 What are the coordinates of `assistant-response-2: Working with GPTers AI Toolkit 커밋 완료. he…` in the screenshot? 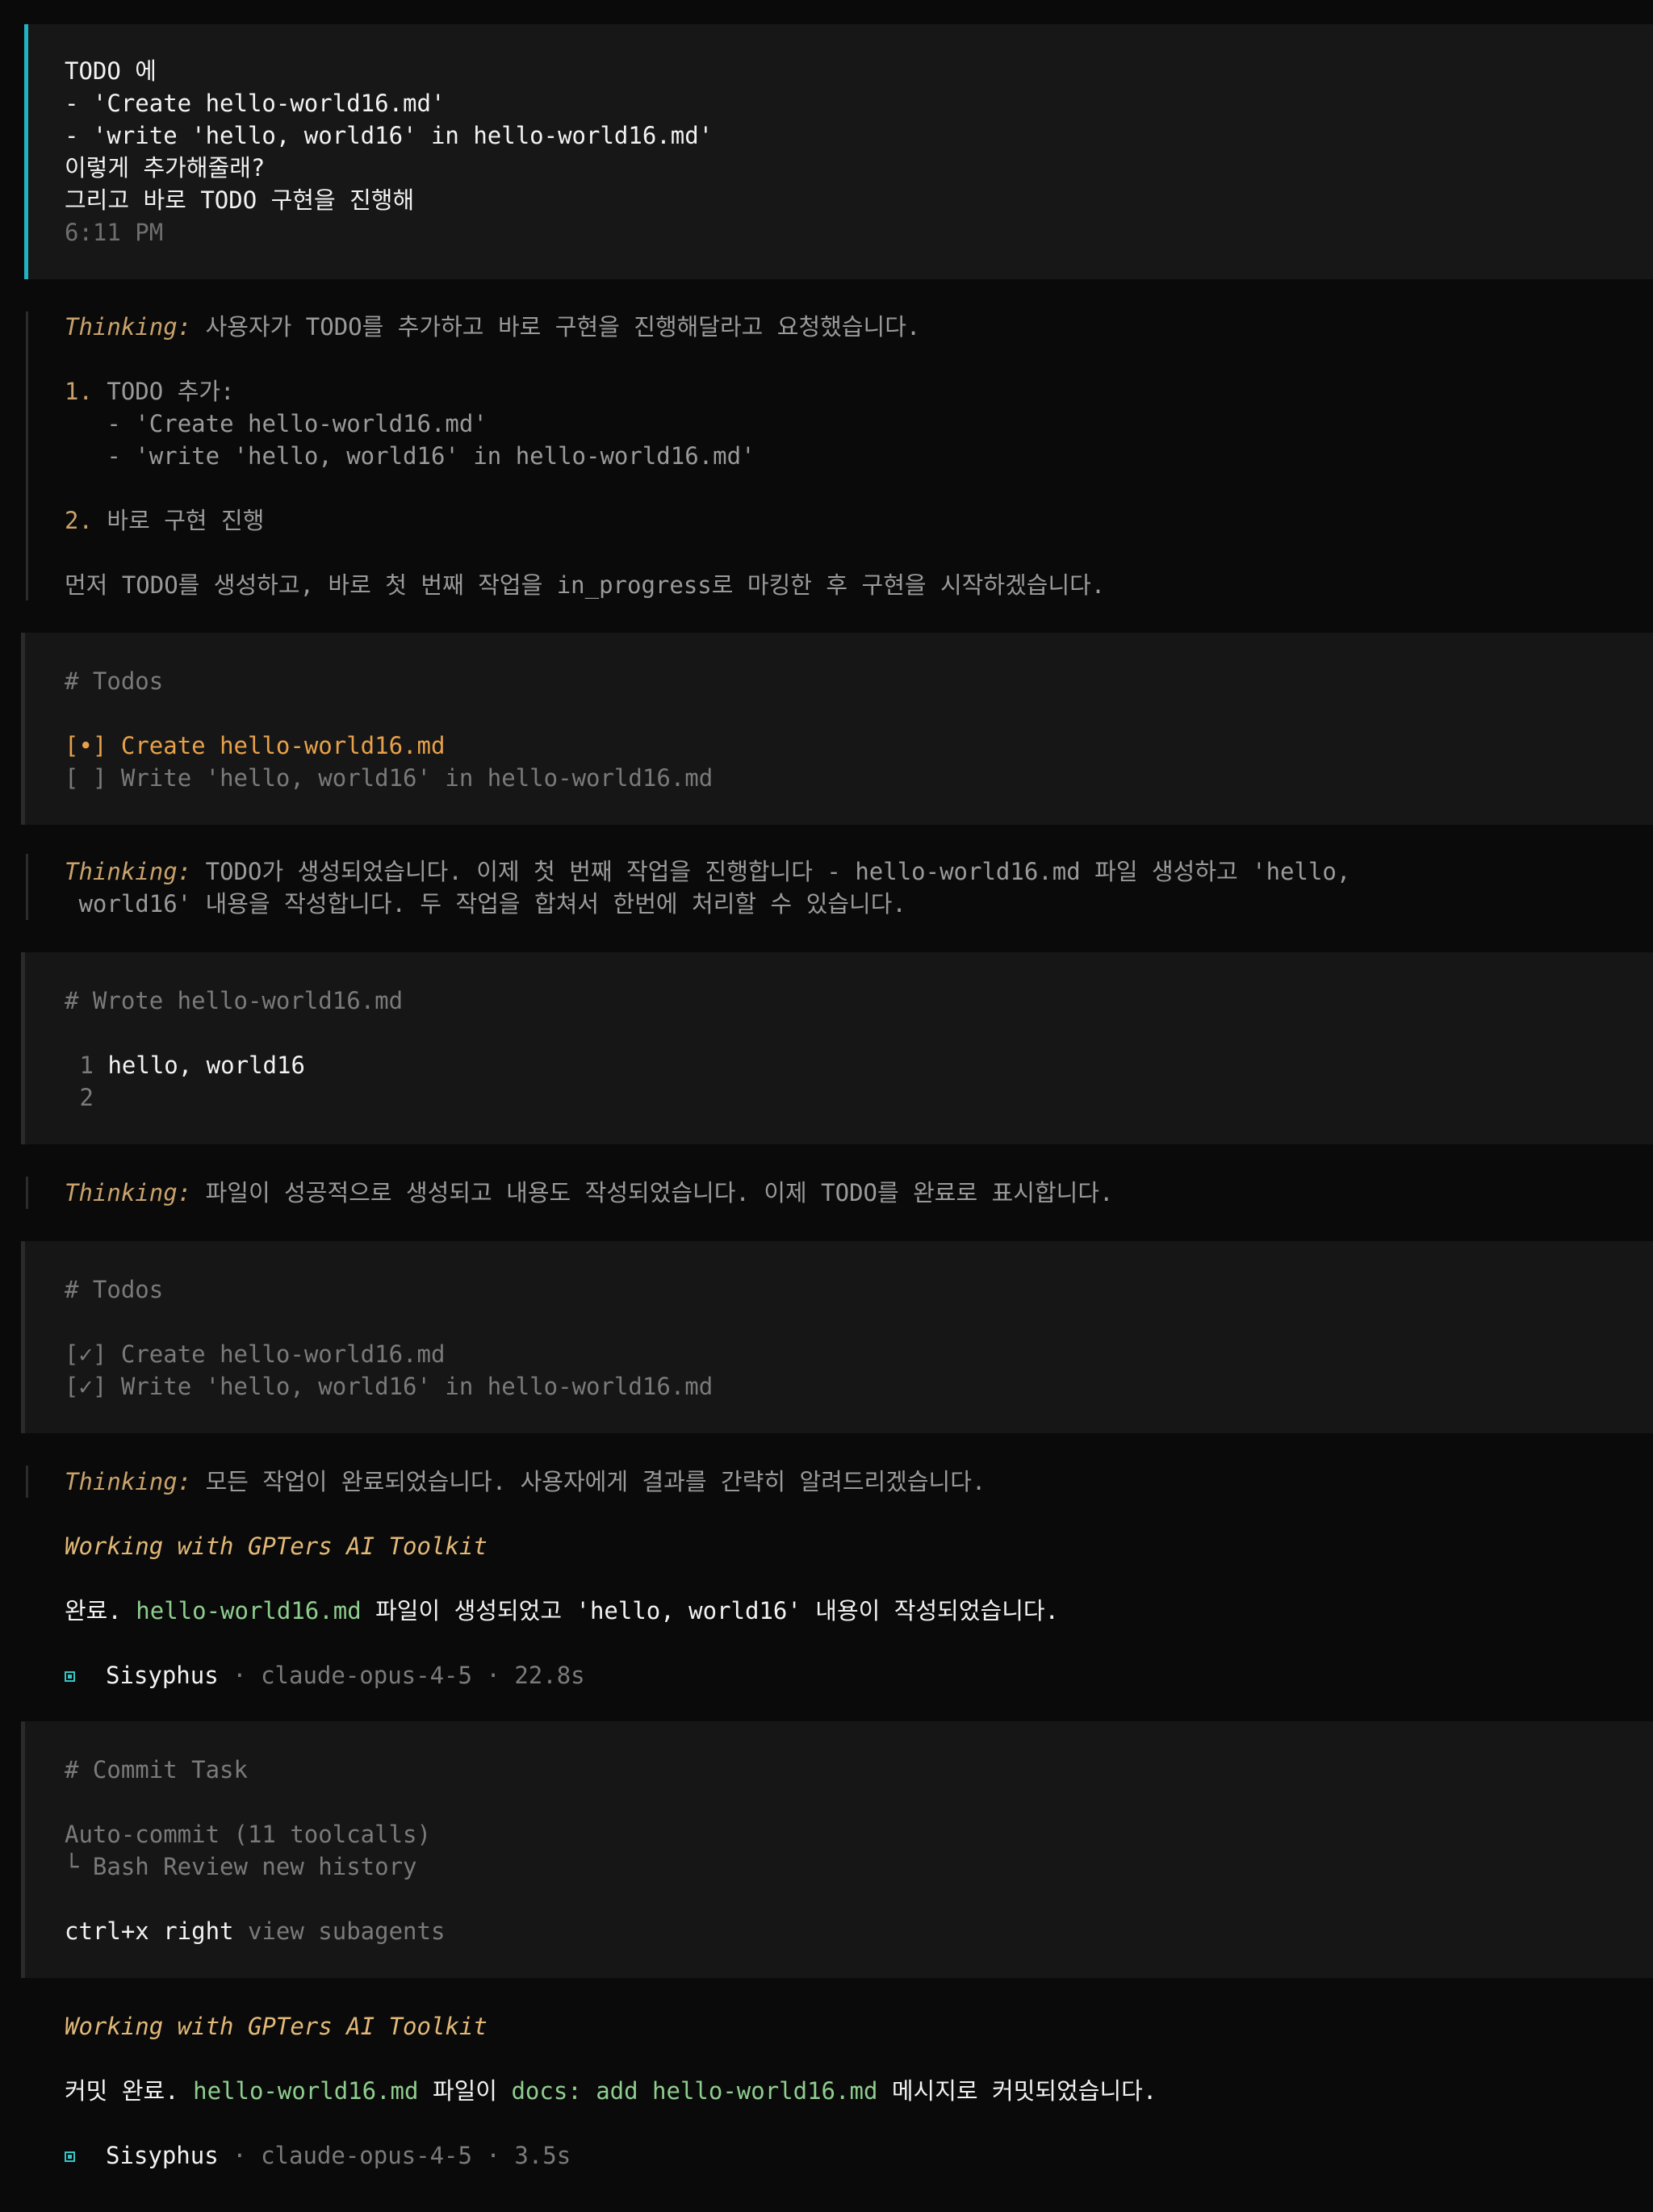 It's located at (611, 2091).